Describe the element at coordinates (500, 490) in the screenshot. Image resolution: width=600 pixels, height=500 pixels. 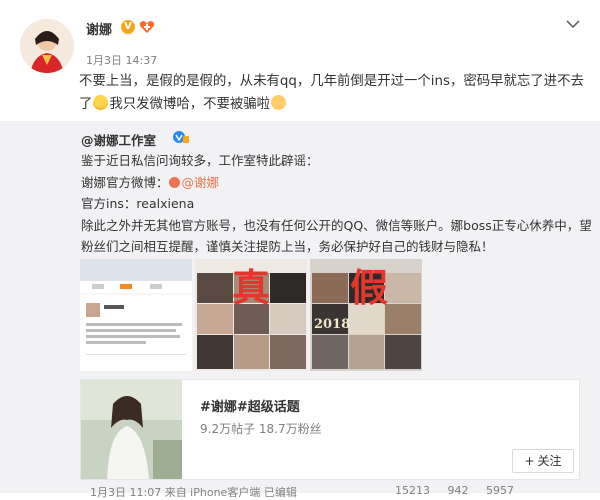
I see `like-count: 5957` at that location.